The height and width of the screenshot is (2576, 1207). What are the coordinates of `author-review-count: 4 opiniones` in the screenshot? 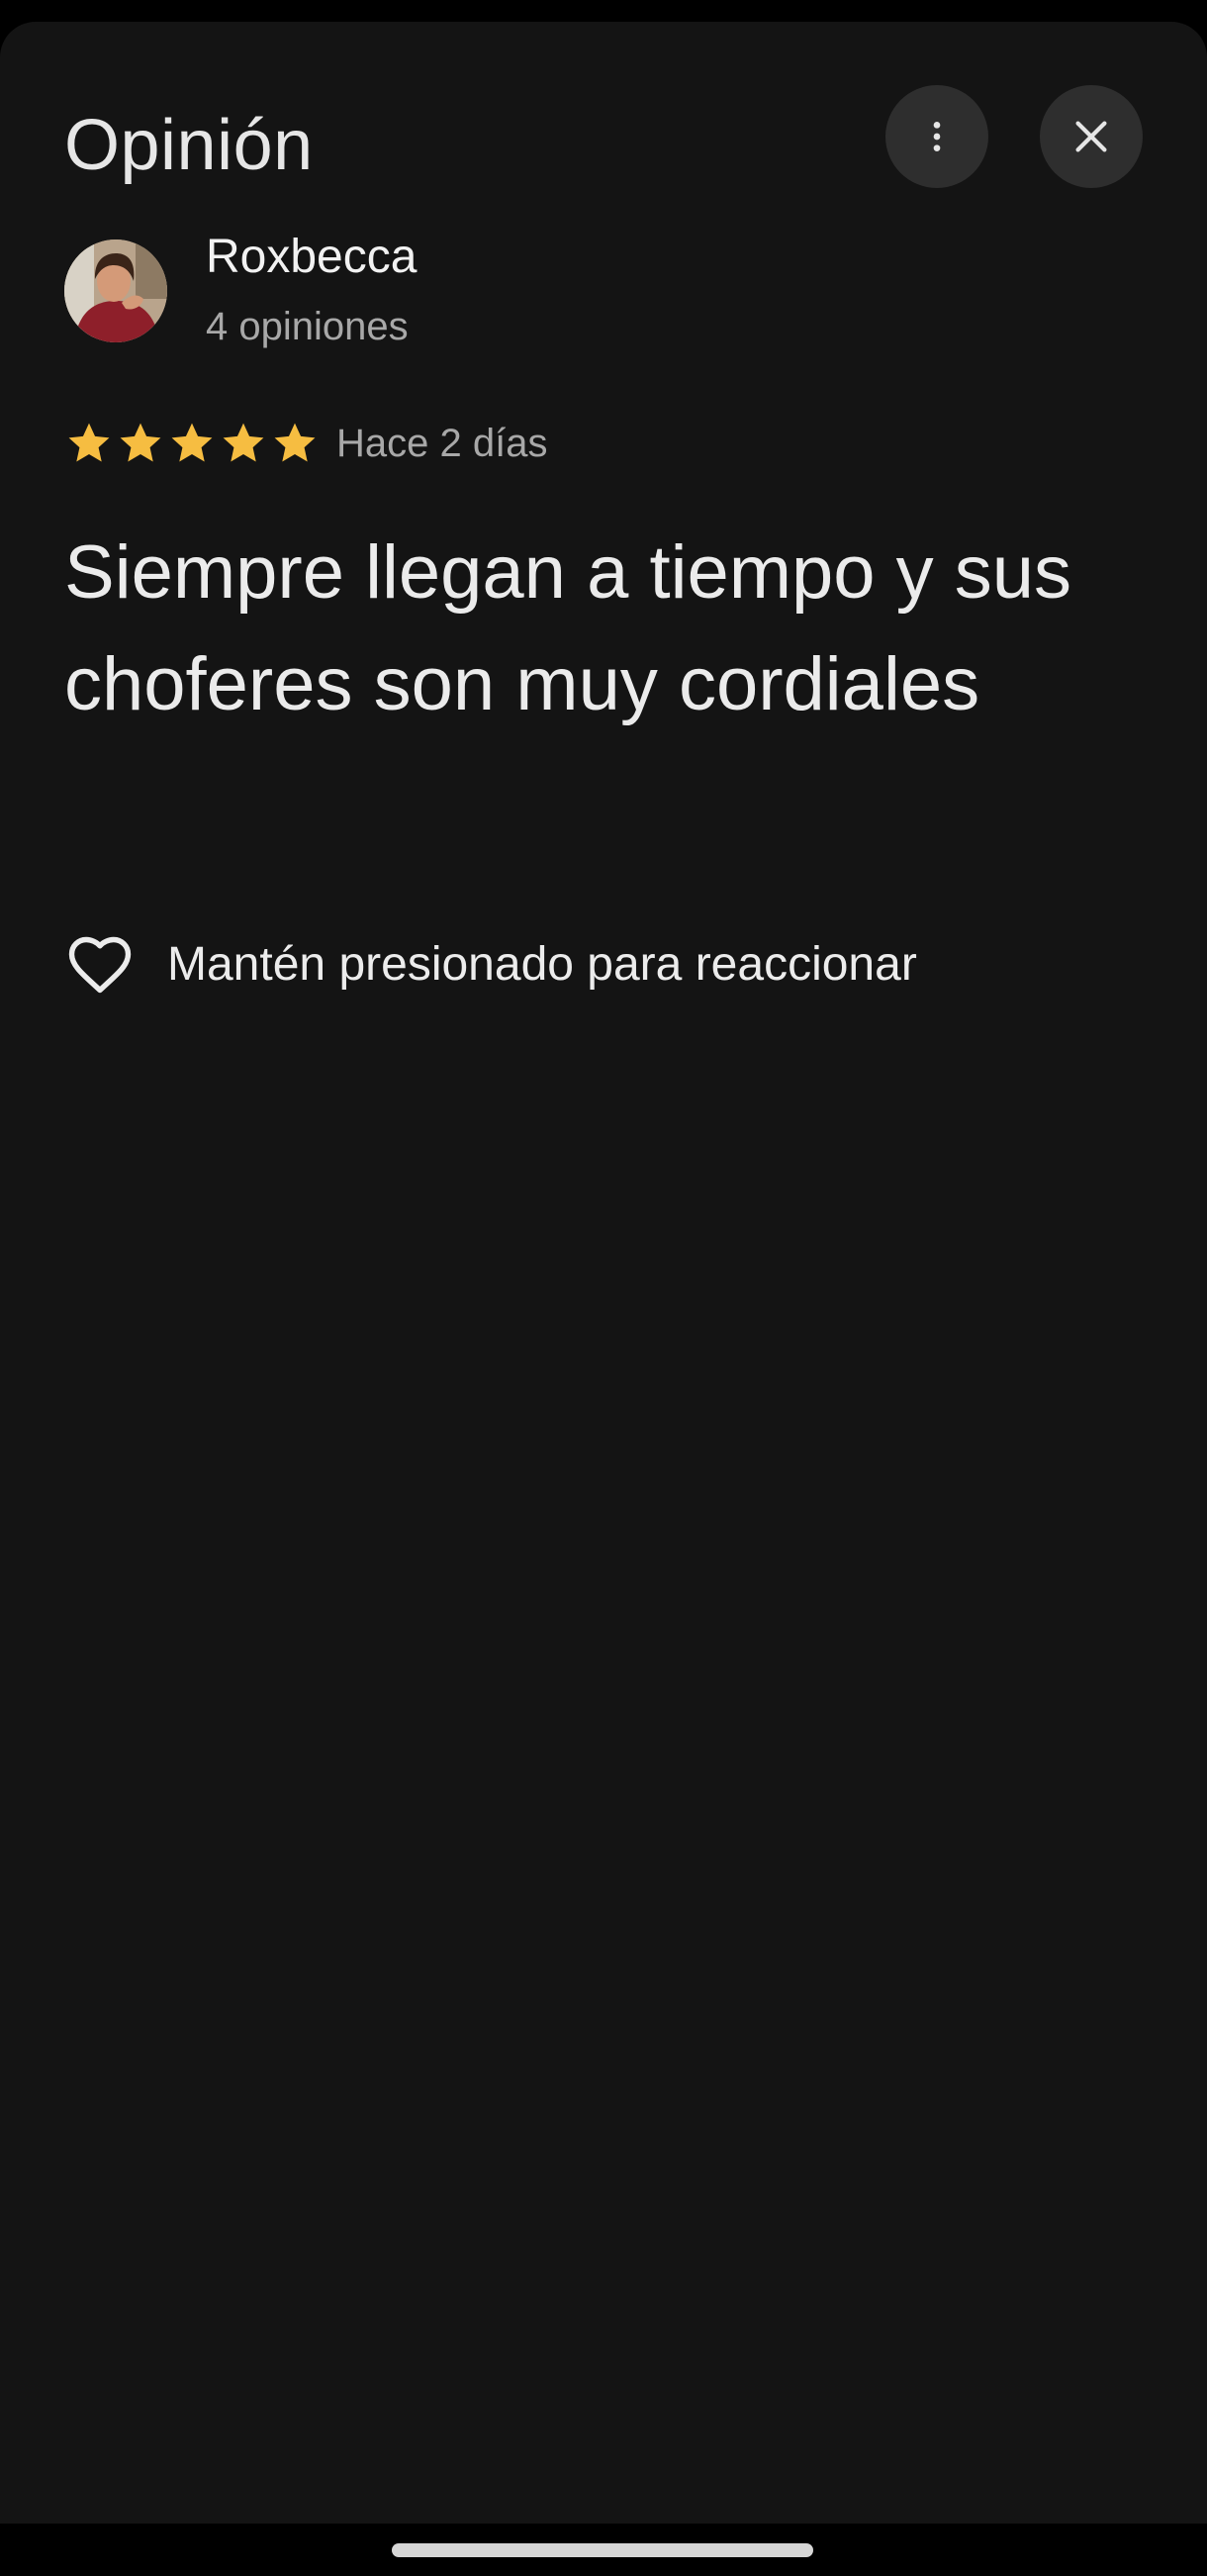 It's located at (307, 326).